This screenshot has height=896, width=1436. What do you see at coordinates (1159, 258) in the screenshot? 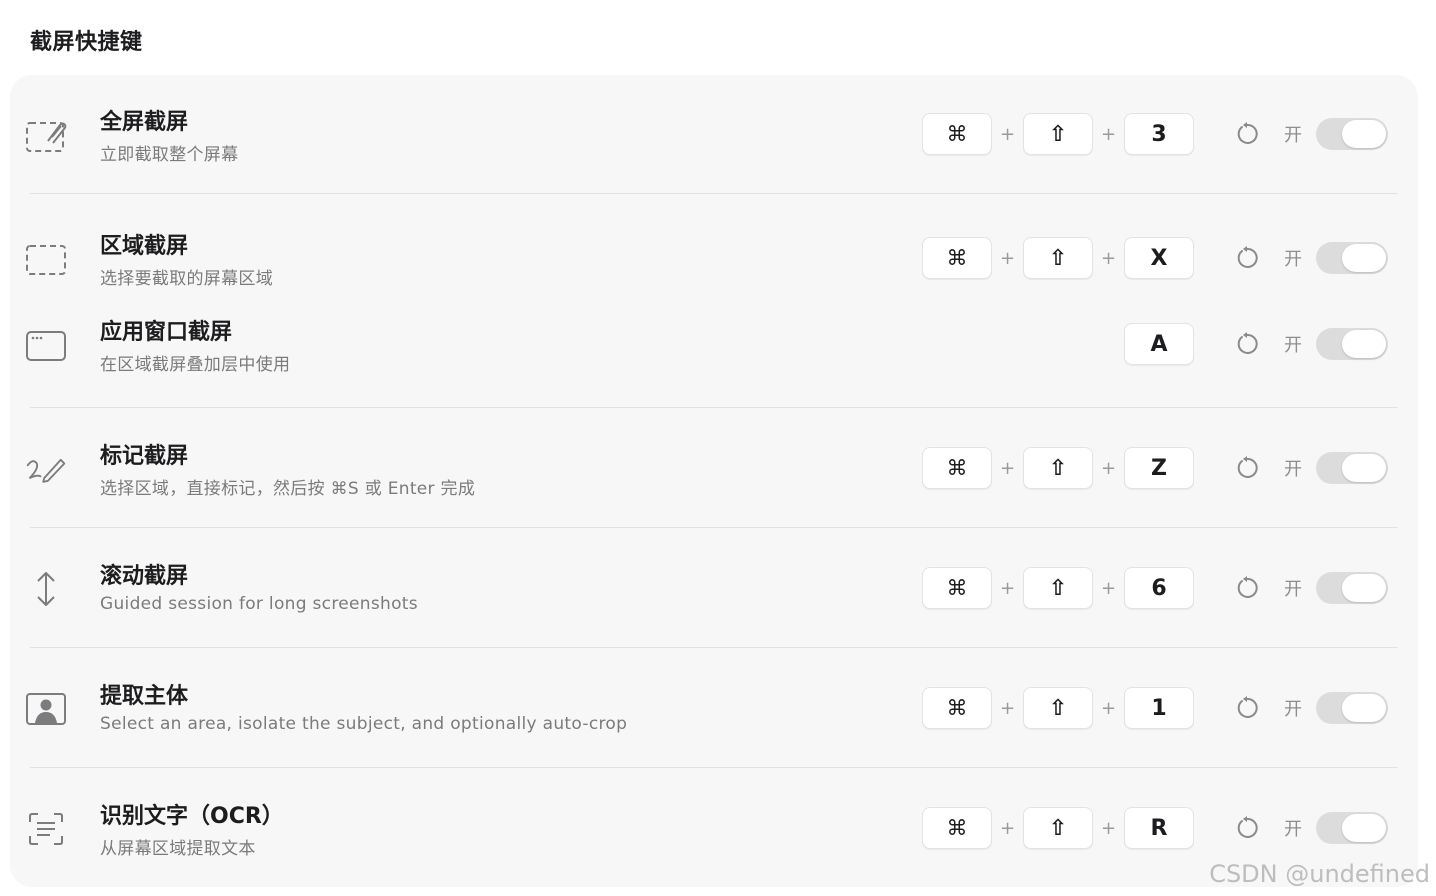
I see `key-main: X` at bounding box center [1159, 258].